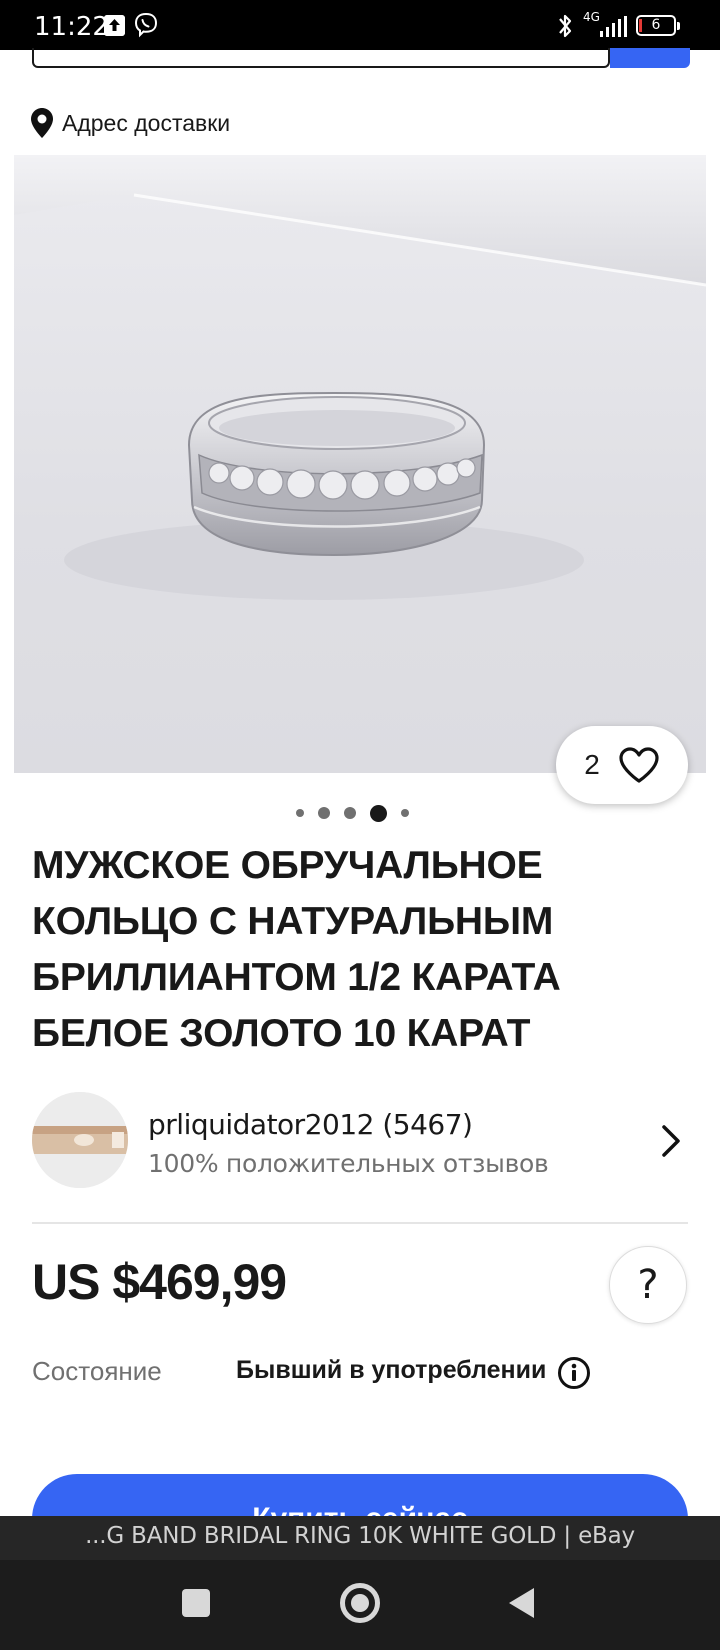 This screenshot has height=1650, width=720. What do you see at coordinates (42, 123) in the screenshot?
I see `location-pin-icon` at bounding box center [42, 123].